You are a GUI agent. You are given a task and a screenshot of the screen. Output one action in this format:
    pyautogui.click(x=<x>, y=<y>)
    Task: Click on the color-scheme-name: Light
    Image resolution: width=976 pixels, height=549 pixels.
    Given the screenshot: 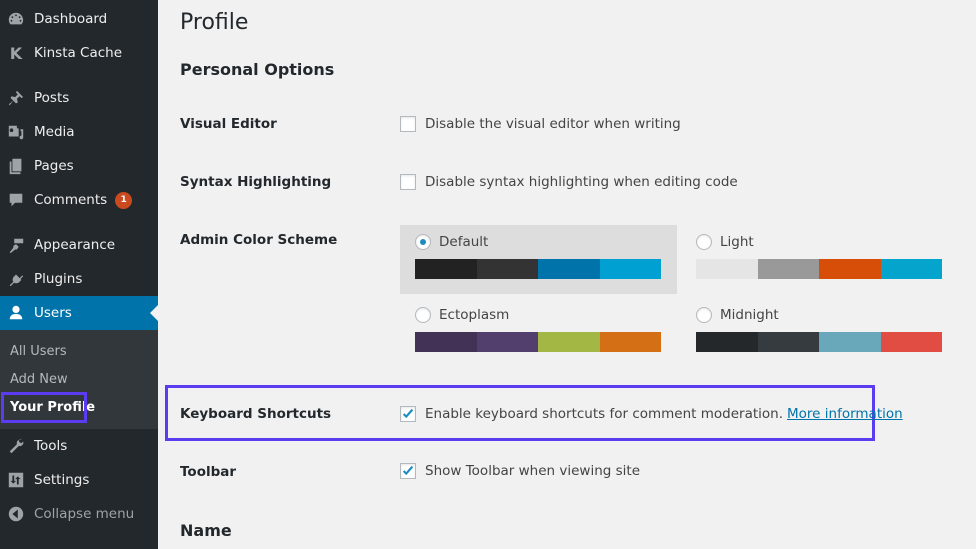 What is the action you would take?
    pyautogui.click(x=737, y=242)
    